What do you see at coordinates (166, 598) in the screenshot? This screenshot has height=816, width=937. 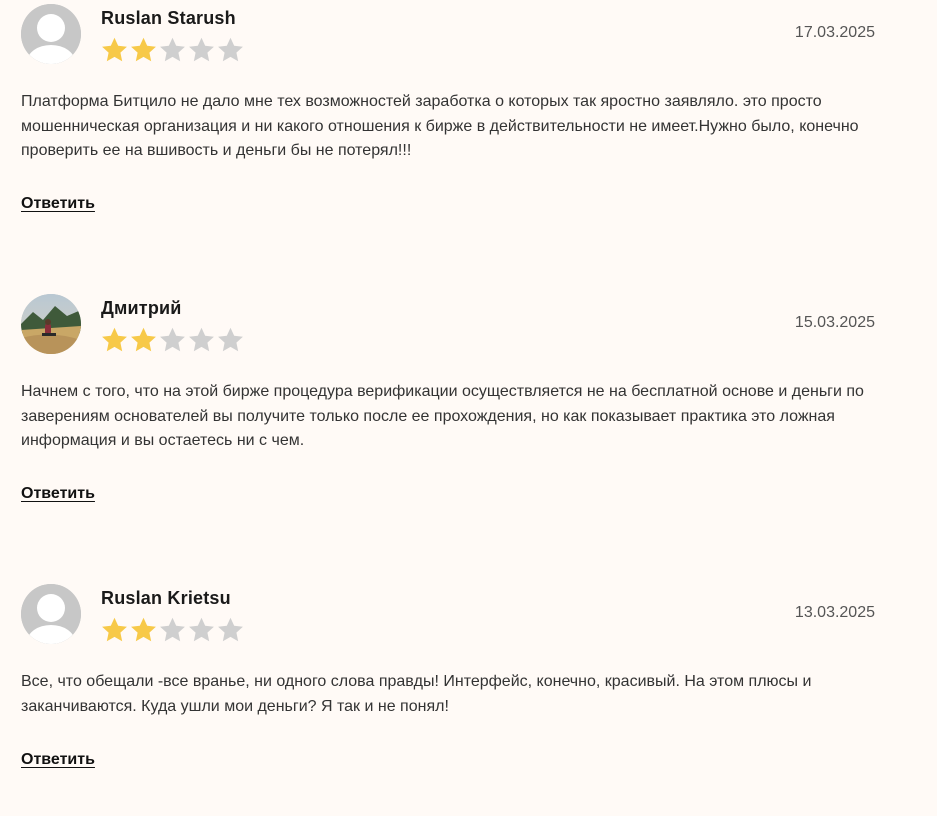 I see `review-author: Ruslan Krietsu` at bounding box center [166, 598].